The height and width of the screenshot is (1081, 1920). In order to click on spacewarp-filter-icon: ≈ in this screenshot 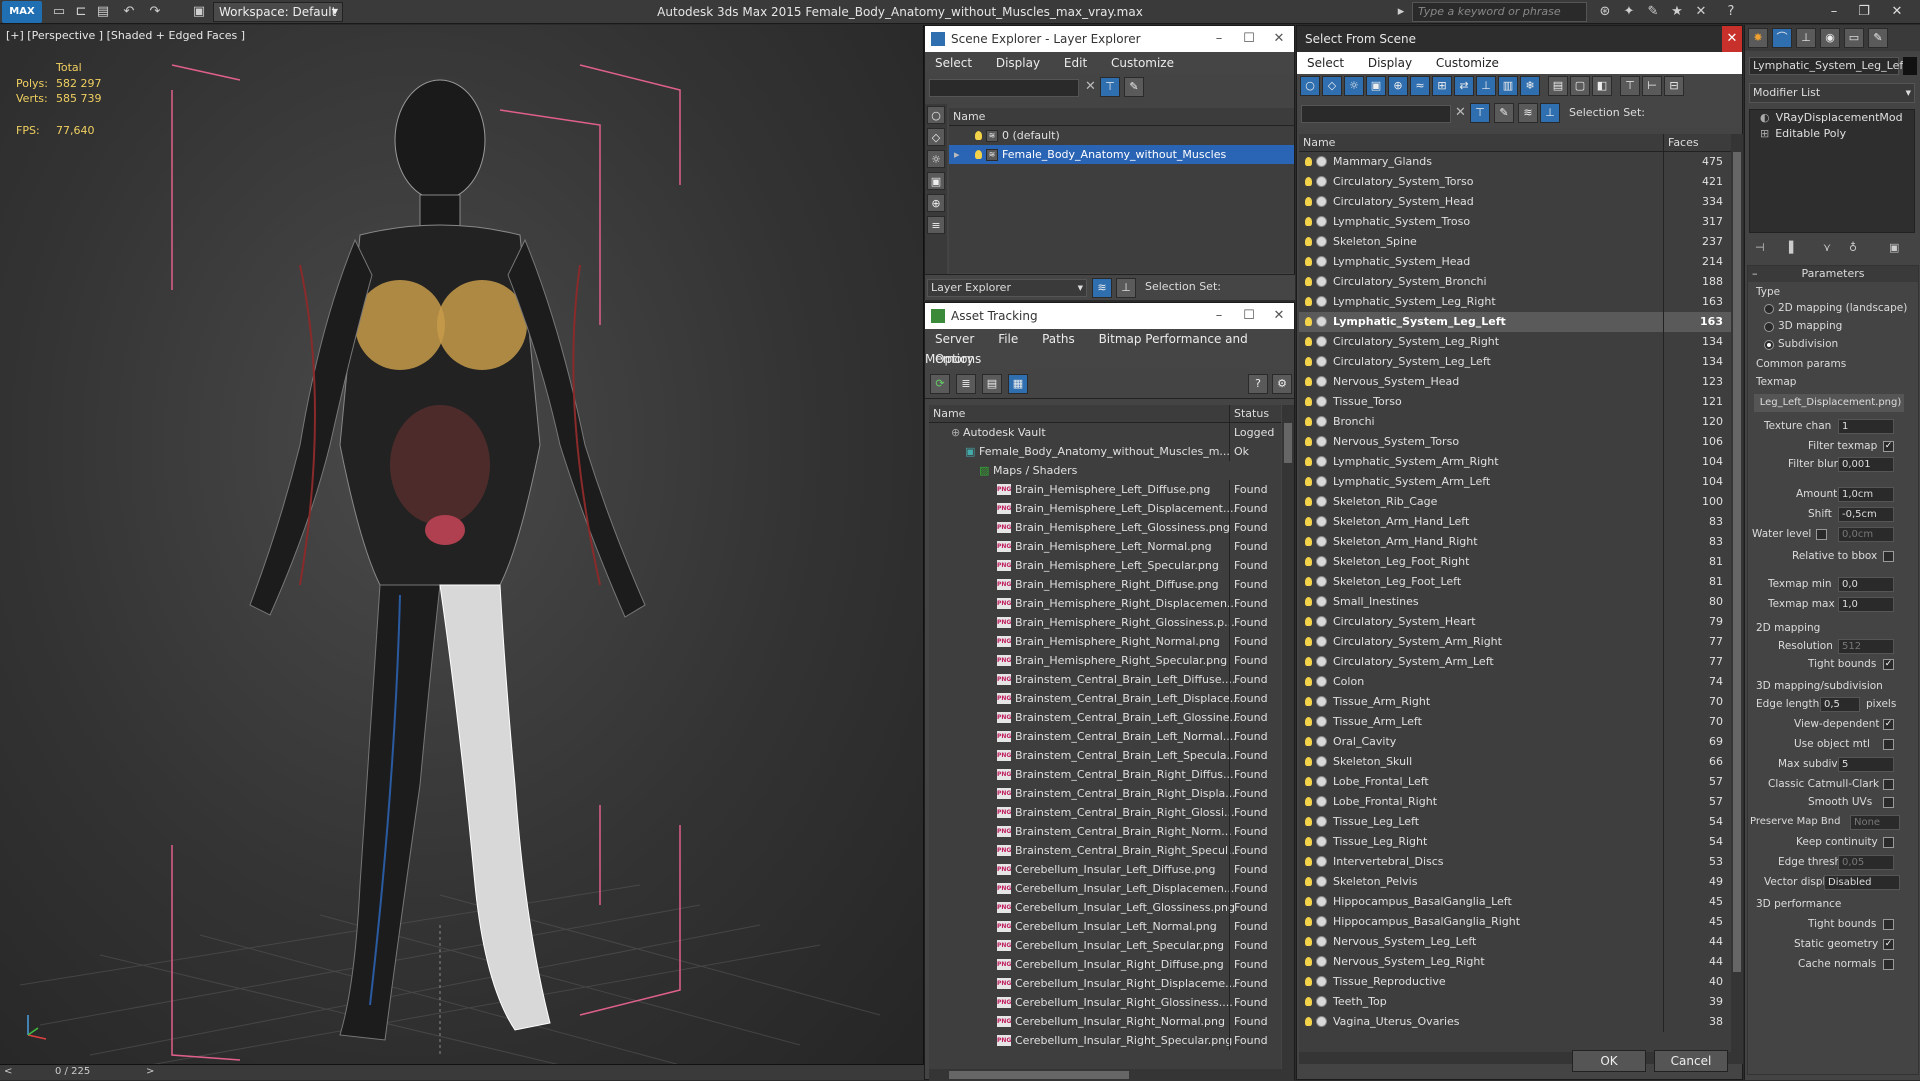, I will do `click(1420, 86)`.